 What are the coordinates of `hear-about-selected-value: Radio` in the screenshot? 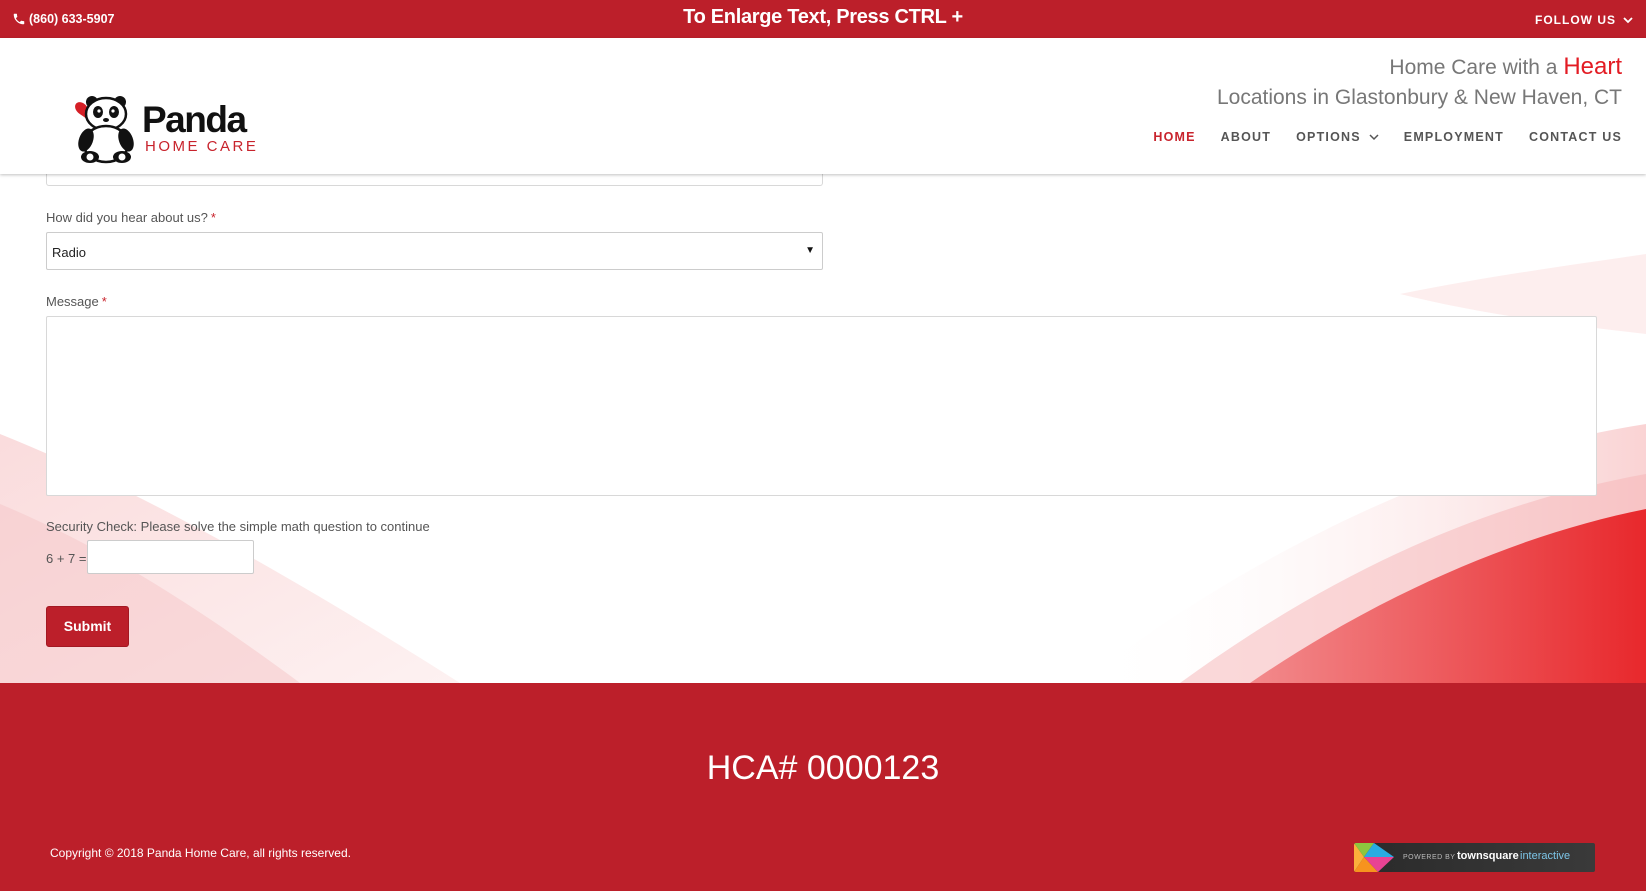 It's located at (69, 252).